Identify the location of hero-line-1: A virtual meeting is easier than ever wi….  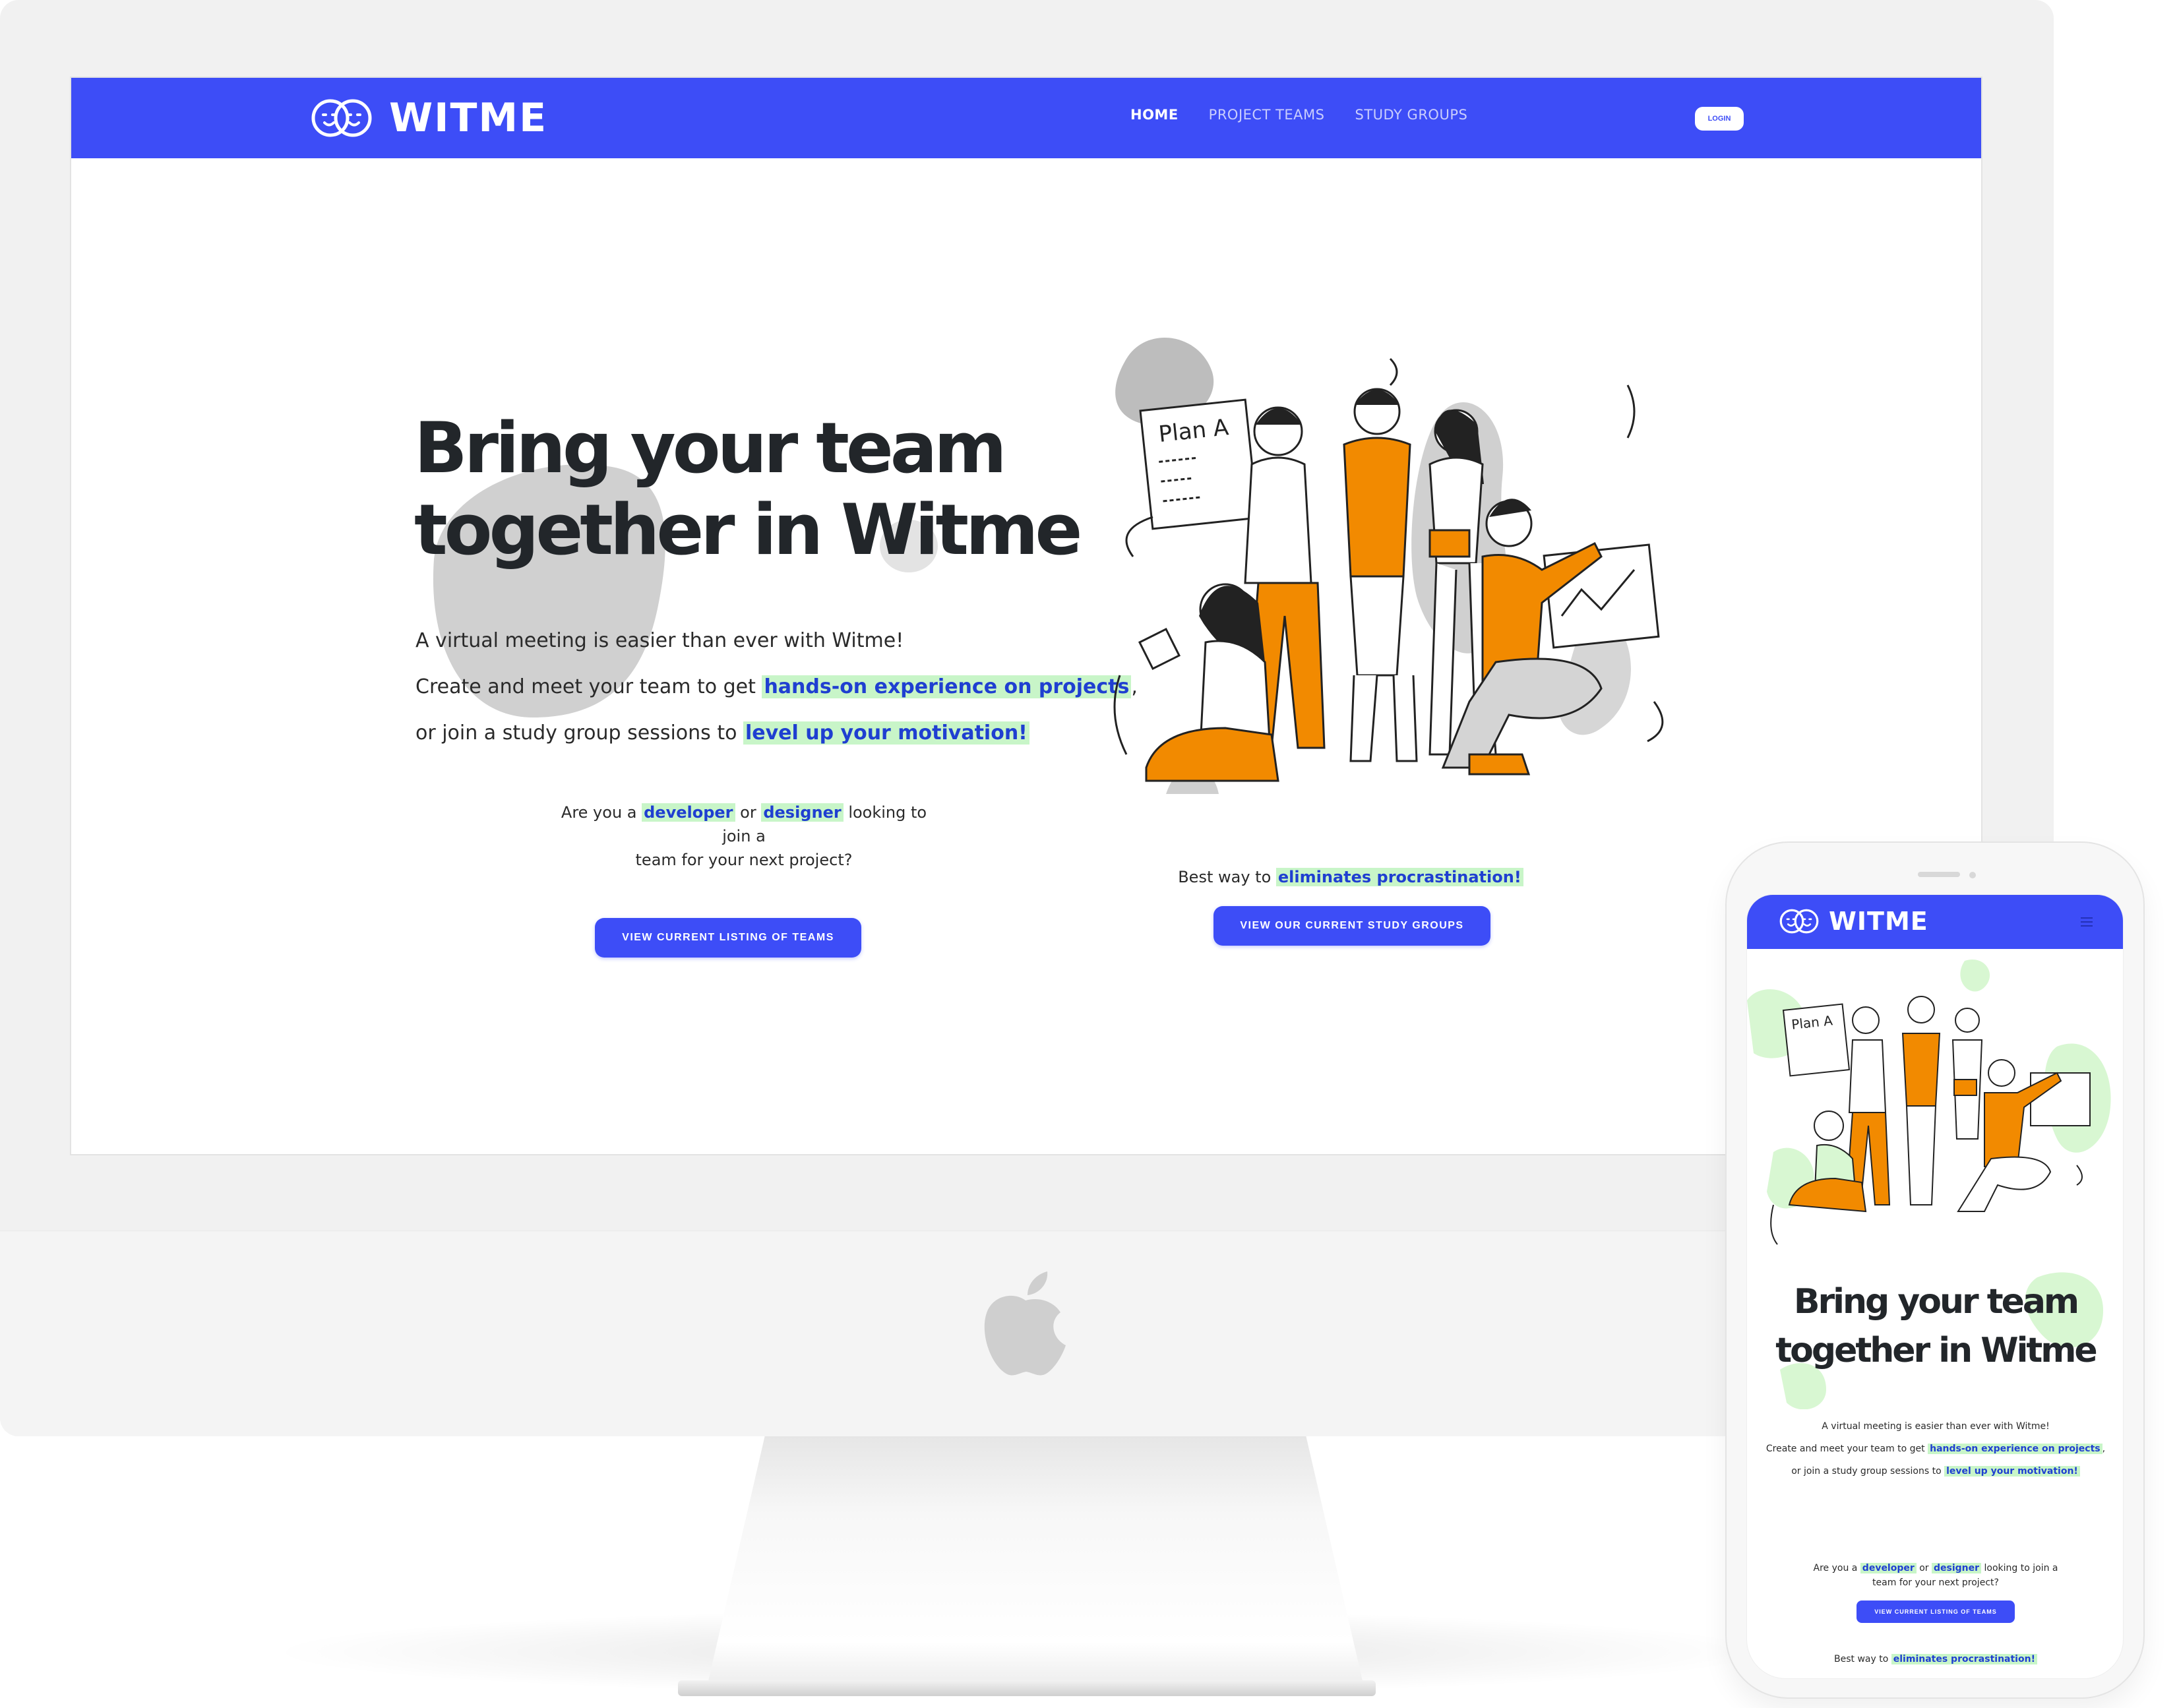
(659, 640).